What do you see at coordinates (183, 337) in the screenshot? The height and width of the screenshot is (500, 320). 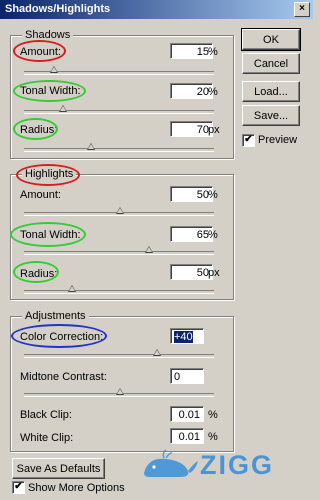 I see `color-correction-value: +40` at bounding box center [183, 337].